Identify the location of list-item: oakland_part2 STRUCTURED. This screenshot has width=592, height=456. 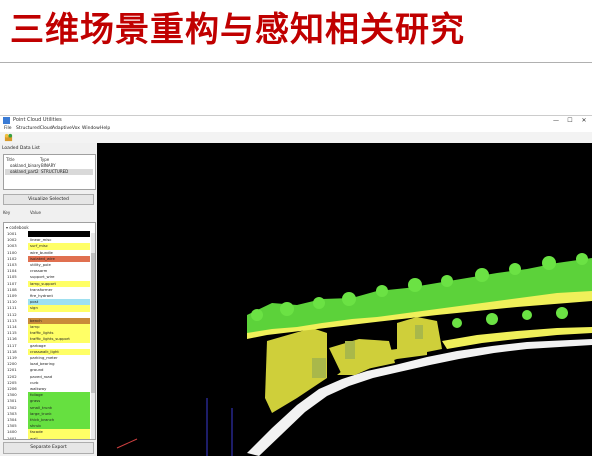
(49, 172).